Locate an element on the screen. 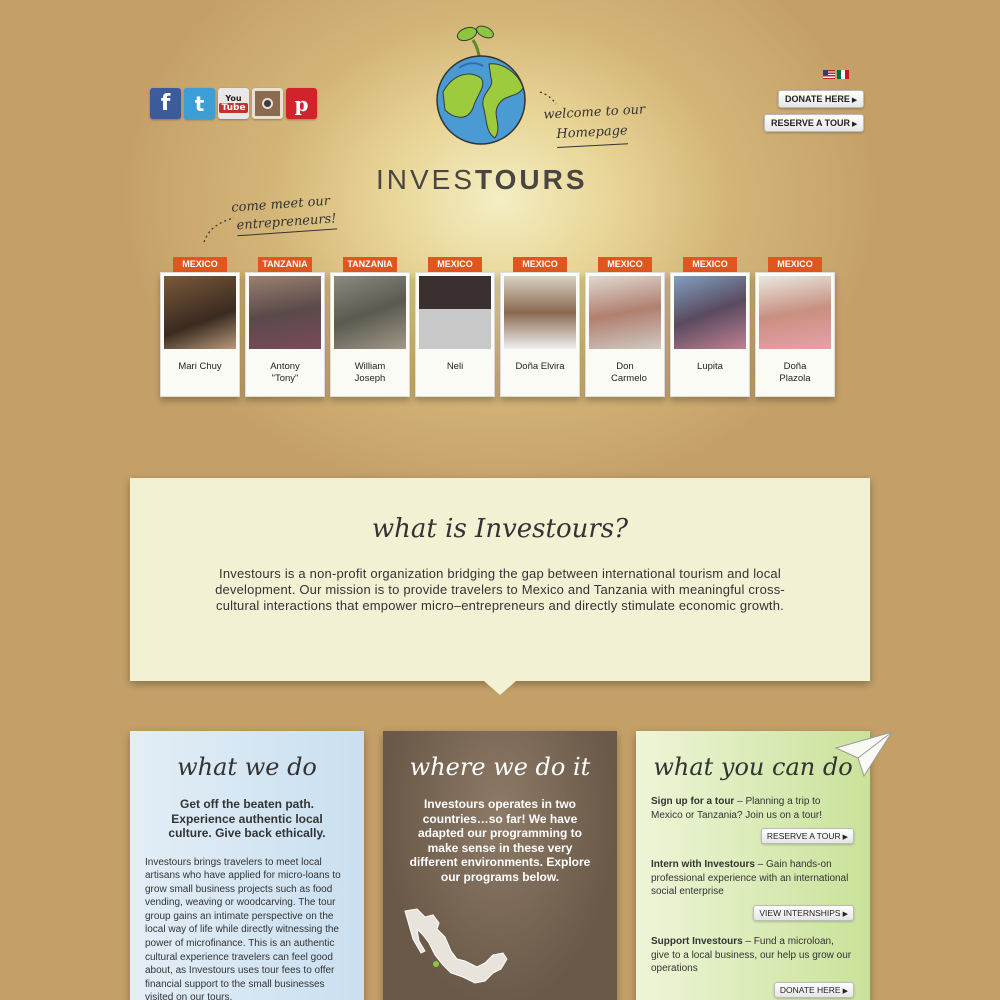 This screenshot has height=1000, width=1000. button-label: VIEW INTERNSHIPS is located at coordinates (800, 912).